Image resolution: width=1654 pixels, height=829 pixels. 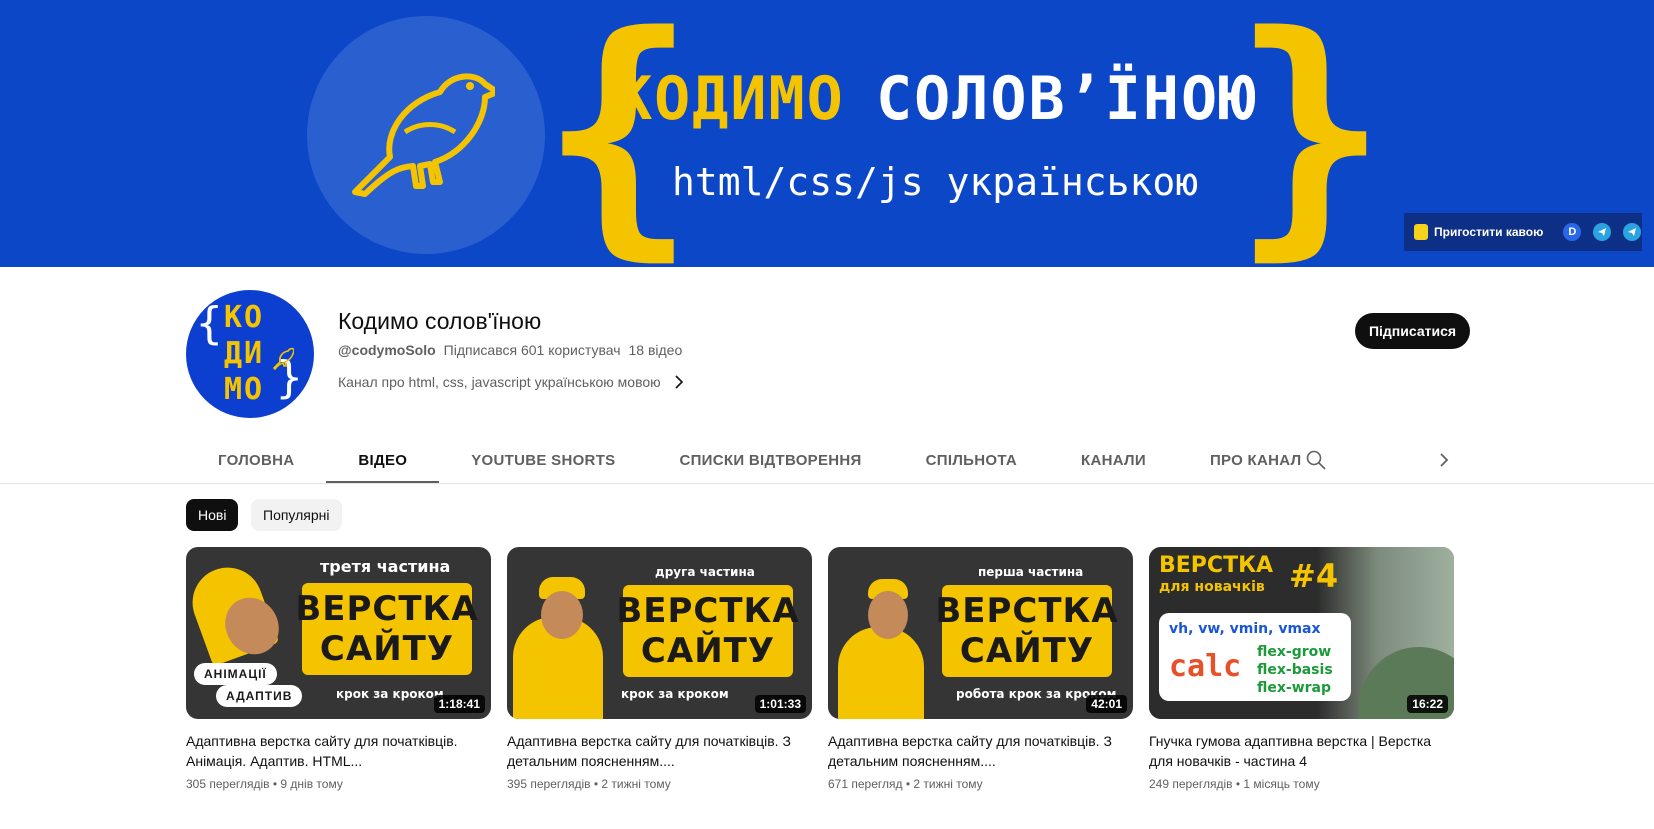 What do you see at coordinates (1294, 688) in the screenshot?
I see `thumb-flex-item: flex-wrap` at bounding box center [1294, 688].